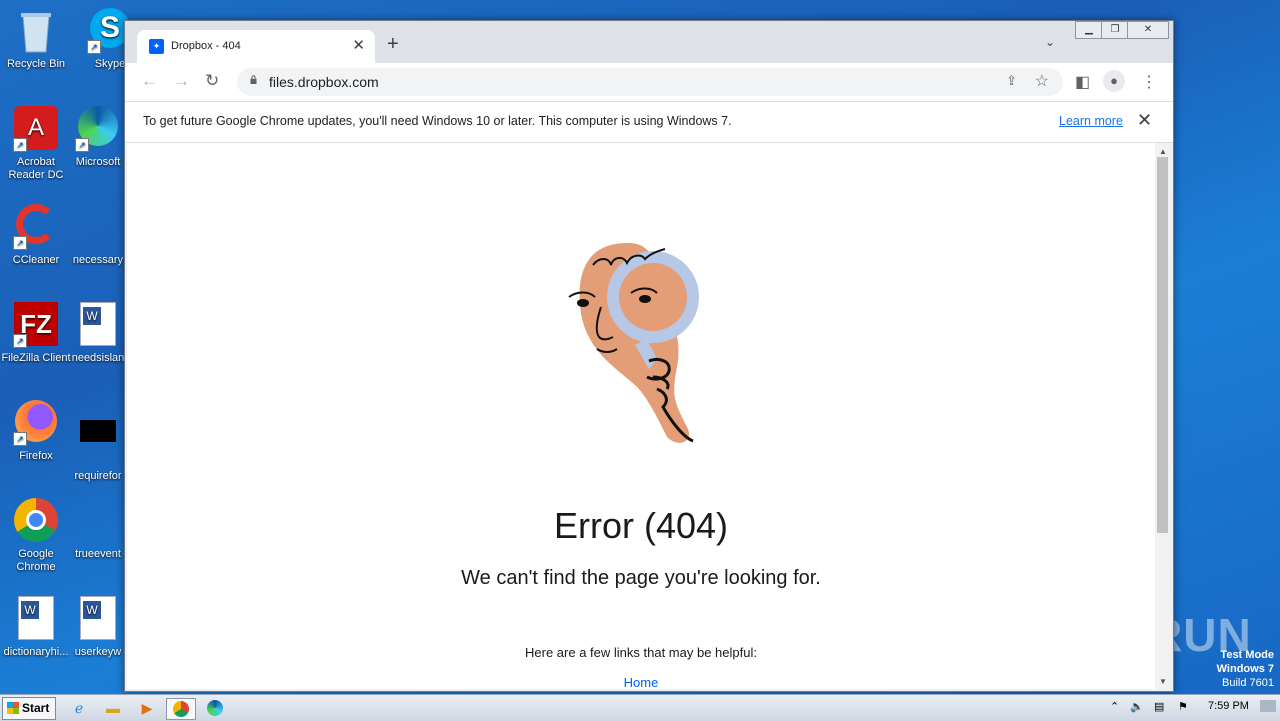 This screenshot has height=721, width=1280. Describe the element at coordinates (1228, 706) in the screenshot. I see `clock: 7:59 PM` at that location.